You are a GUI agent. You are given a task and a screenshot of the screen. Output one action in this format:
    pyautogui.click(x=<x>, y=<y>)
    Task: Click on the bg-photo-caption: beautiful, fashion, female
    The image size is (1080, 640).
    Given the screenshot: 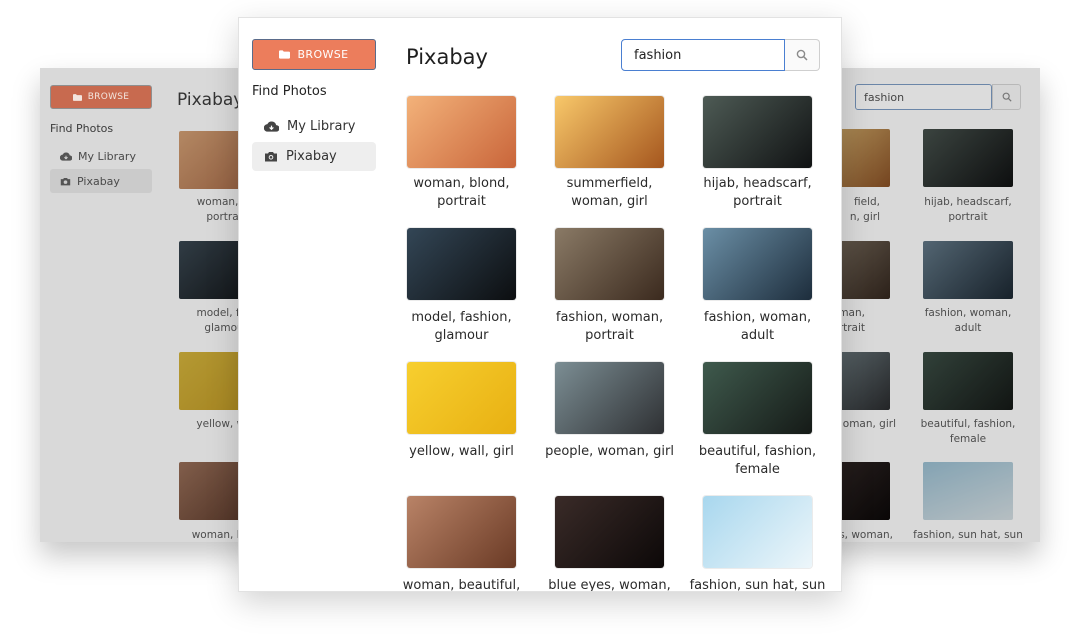 What is the action you would take?
    pyautogui.click(x=968, y=431)
    